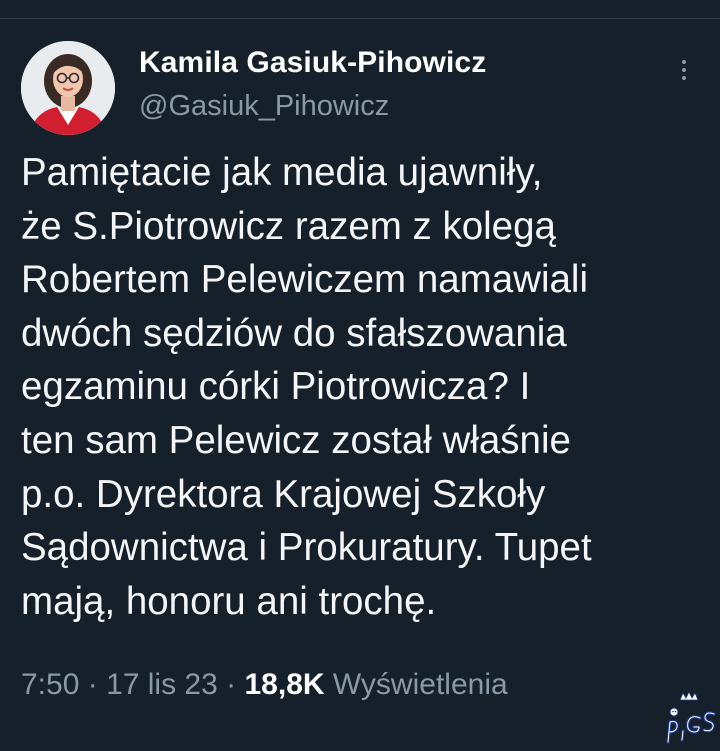 This screenshot has width=720, height=751. Describe the element at coordinates (229, 601) in the screenshot. I see `tweet-text-line: mają, honoru ani trochę.` at that location.